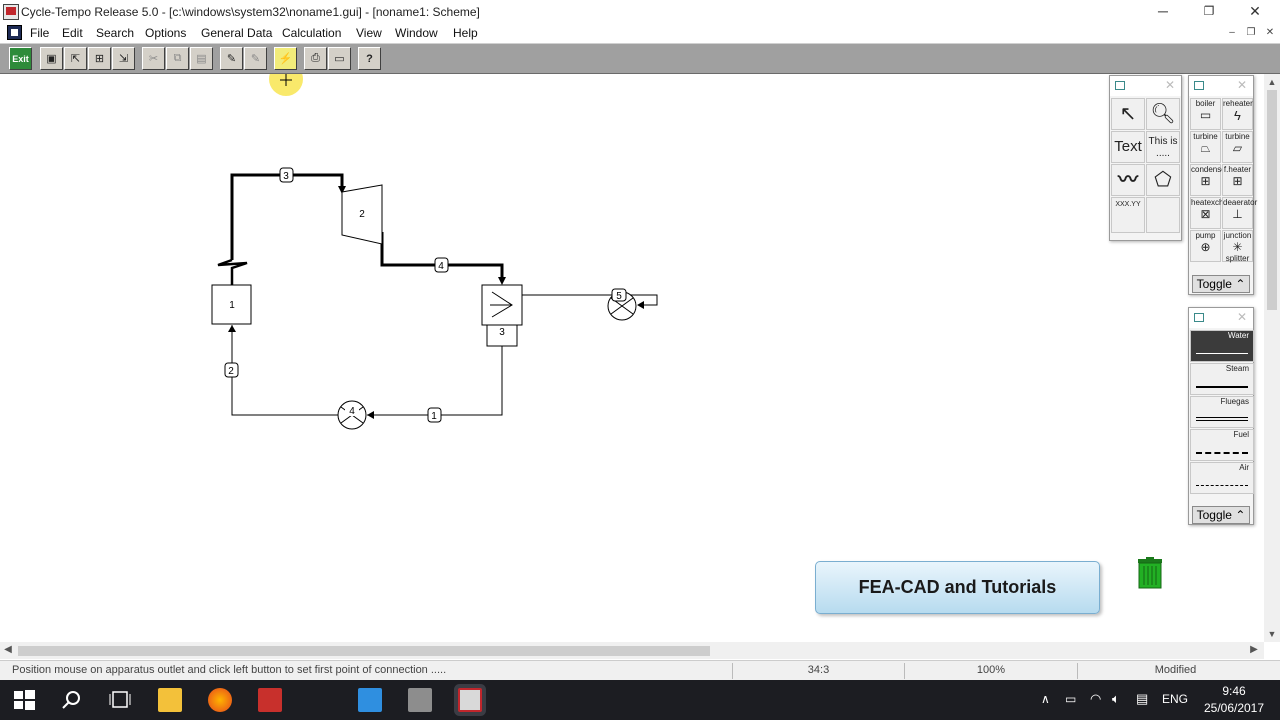  I want to click on menu-options: Options, so click(165, 33).